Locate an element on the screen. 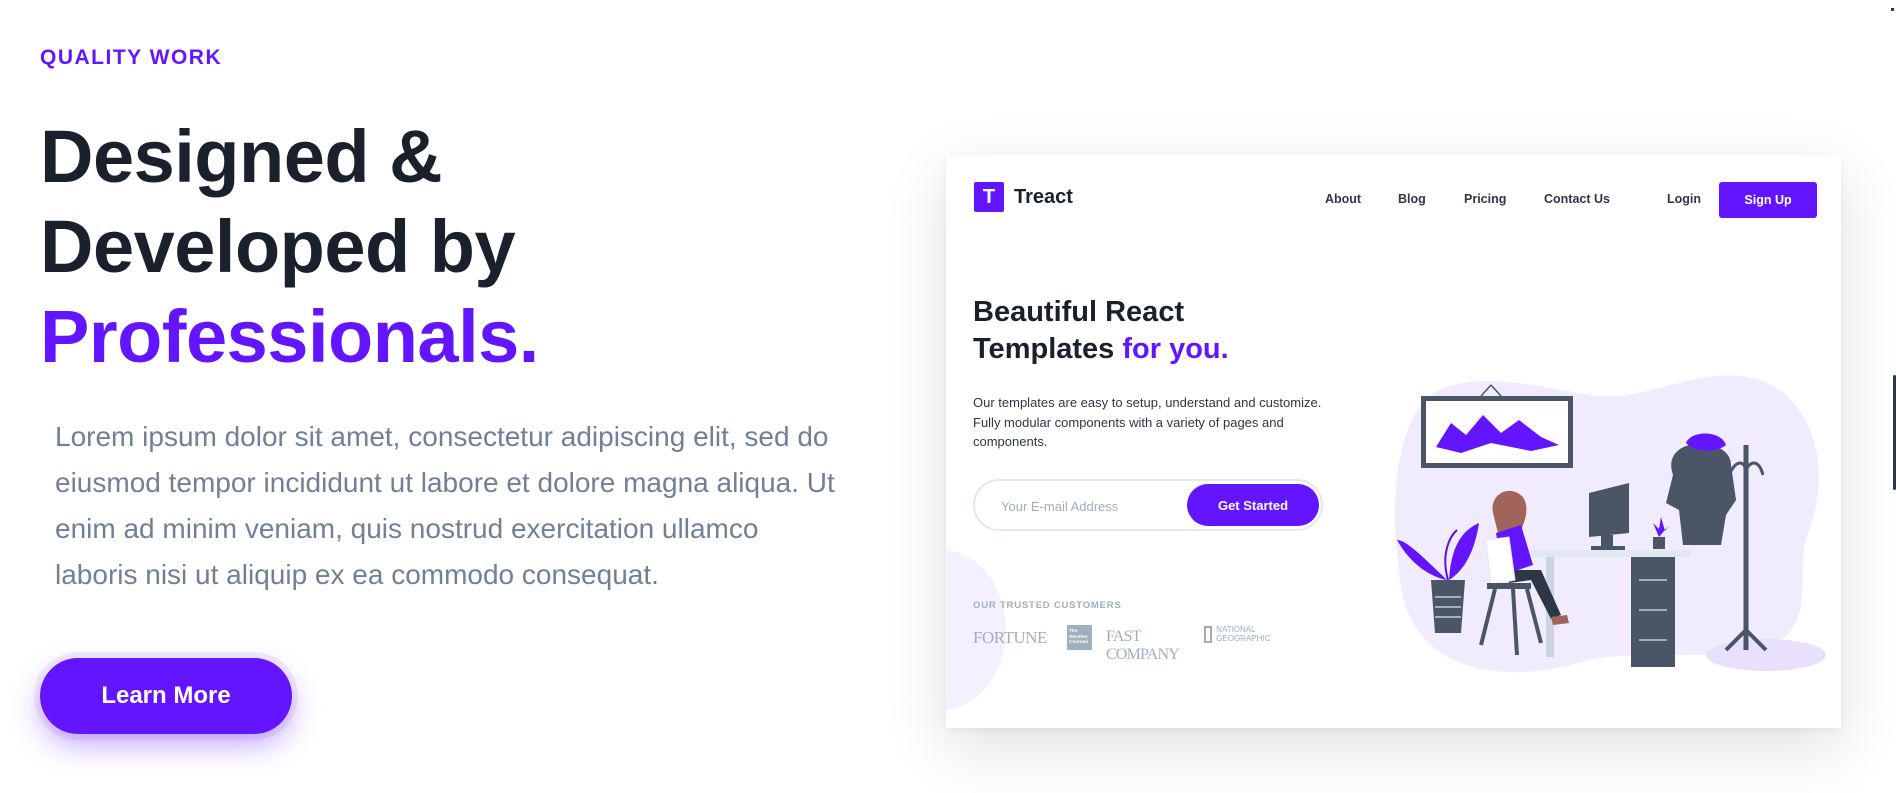 The width and height of the screenshot is (1896, 793). national-geographic-logo: NATIONAL GEOGRAPHIC is located at coordinates (1238, 634).